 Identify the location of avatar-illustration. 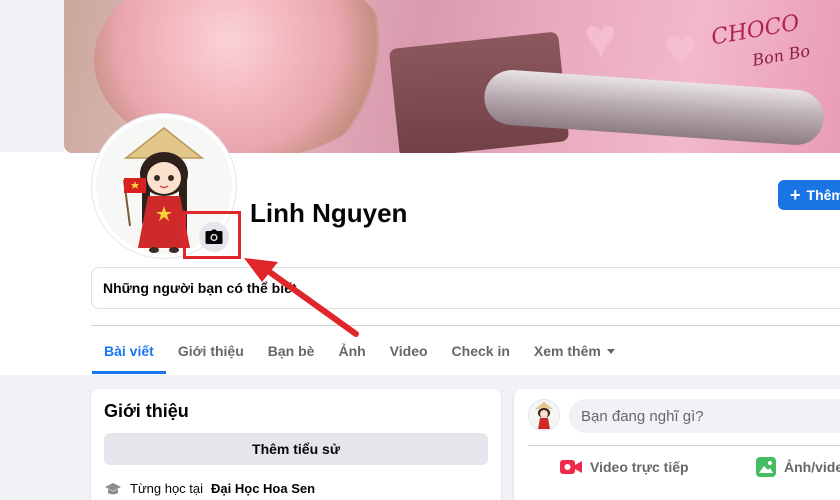
(544, 415).